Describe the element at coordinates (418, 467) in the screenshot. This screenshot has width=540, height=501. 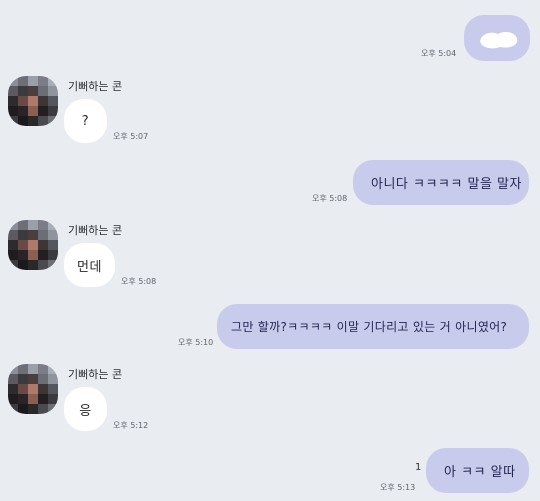
I see `unread-count: 1` at that location.